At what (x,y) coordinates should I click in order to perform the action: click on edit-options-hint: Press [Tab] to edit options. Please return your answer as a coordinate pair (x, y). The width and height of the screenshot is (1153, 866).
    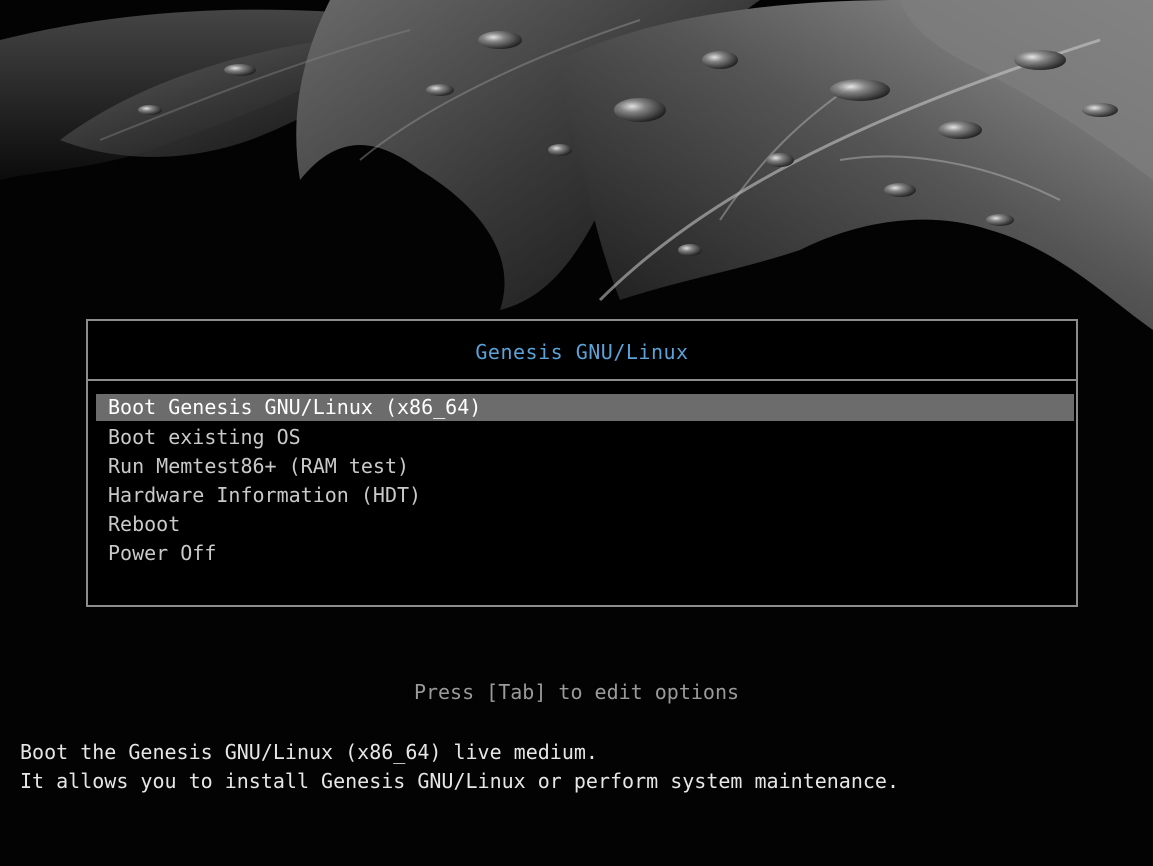
    Looking at the image, I should click on (576, 692).